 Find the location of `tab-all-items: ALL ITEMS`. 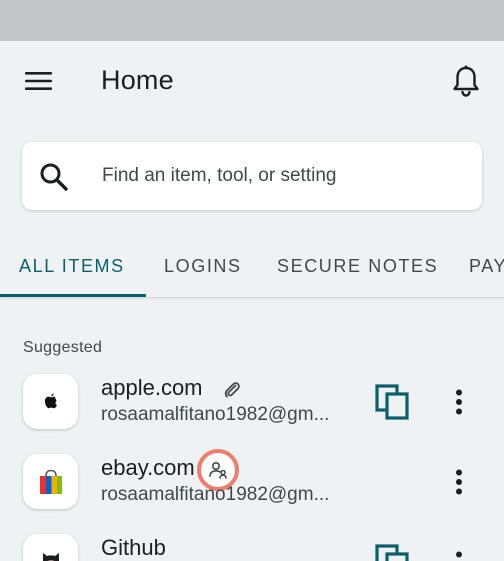

tab-all-items: ALL ITEMS is located at coordinates (72, 265).